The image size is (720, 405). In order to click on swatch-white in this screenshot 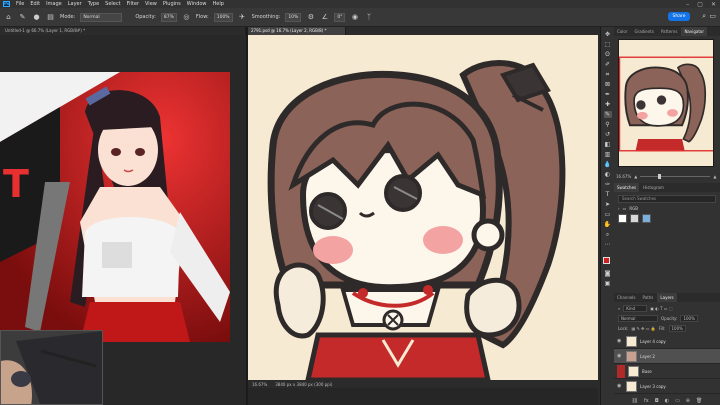, I will do `click(622, 218)`.